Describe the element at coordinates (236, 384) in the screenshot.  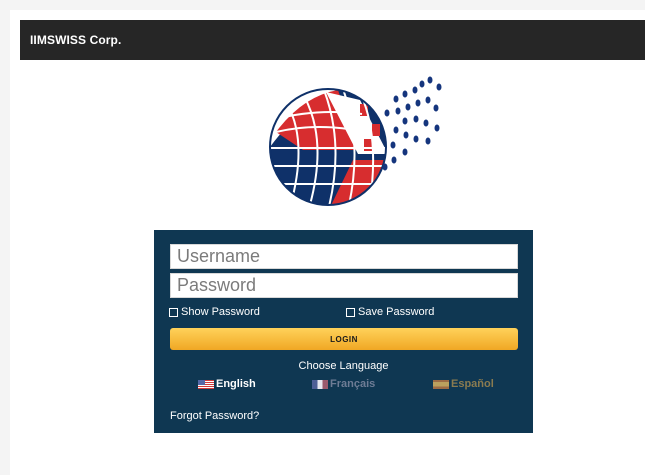
I see `language-english-label: English` at that location.